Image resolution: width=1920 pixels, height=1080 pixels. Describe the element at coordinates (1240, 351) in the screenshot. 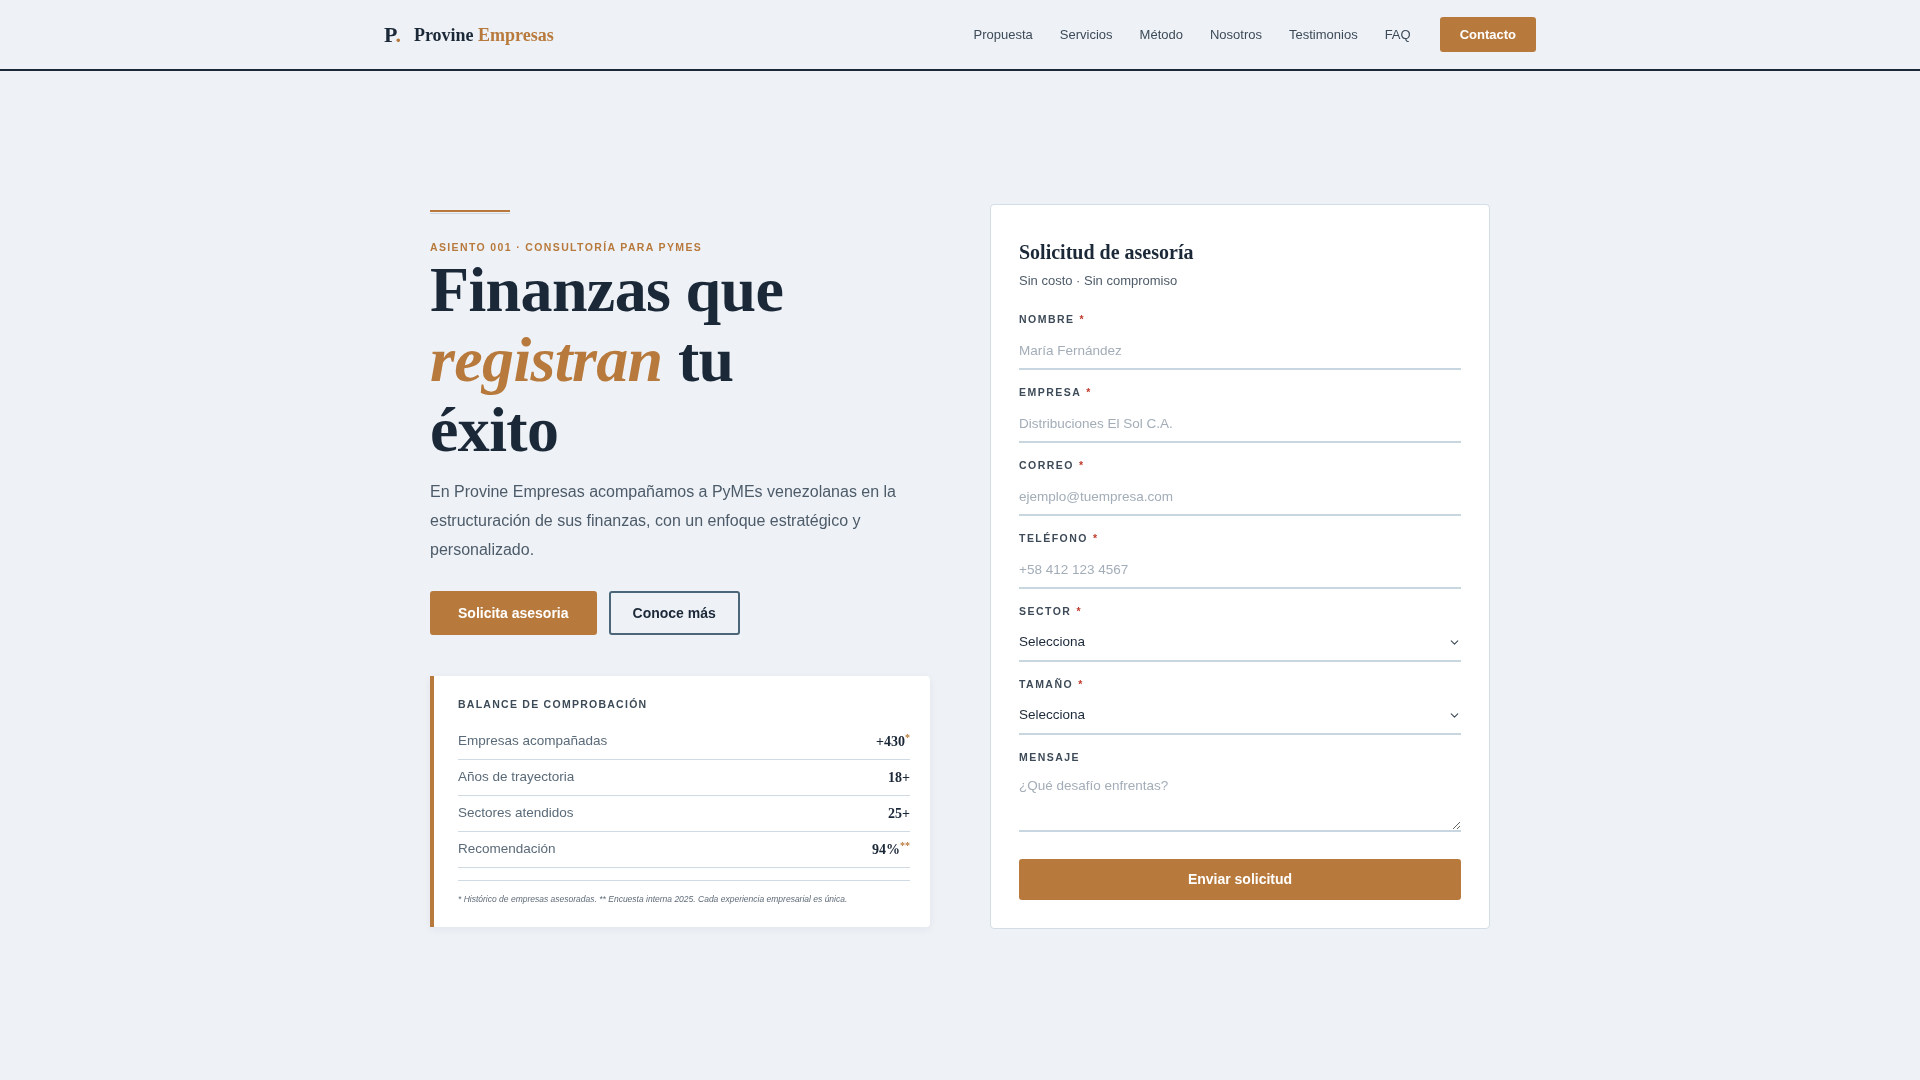

I see `text-input: María Fernández` at that location.